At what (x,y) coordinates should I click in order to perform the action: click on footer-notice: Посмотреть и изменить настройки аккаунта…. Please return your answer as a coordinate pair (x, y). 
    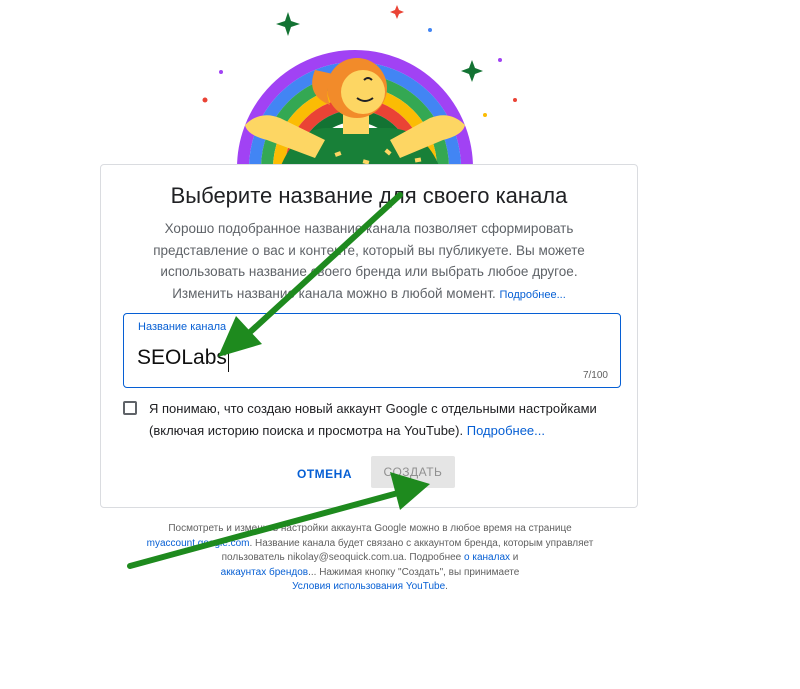
    Looking at the image, I should click on (370, 558).